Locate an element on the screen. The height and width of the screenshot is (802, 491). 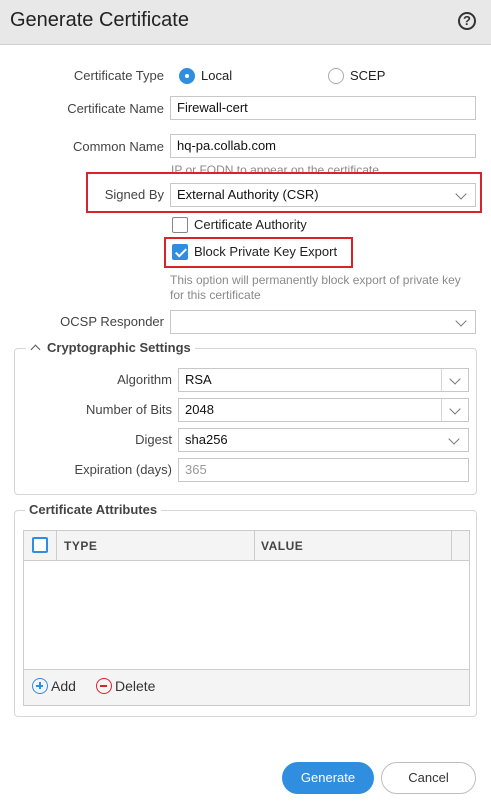
generate-button: Generate is located at coordinates (328, 778).